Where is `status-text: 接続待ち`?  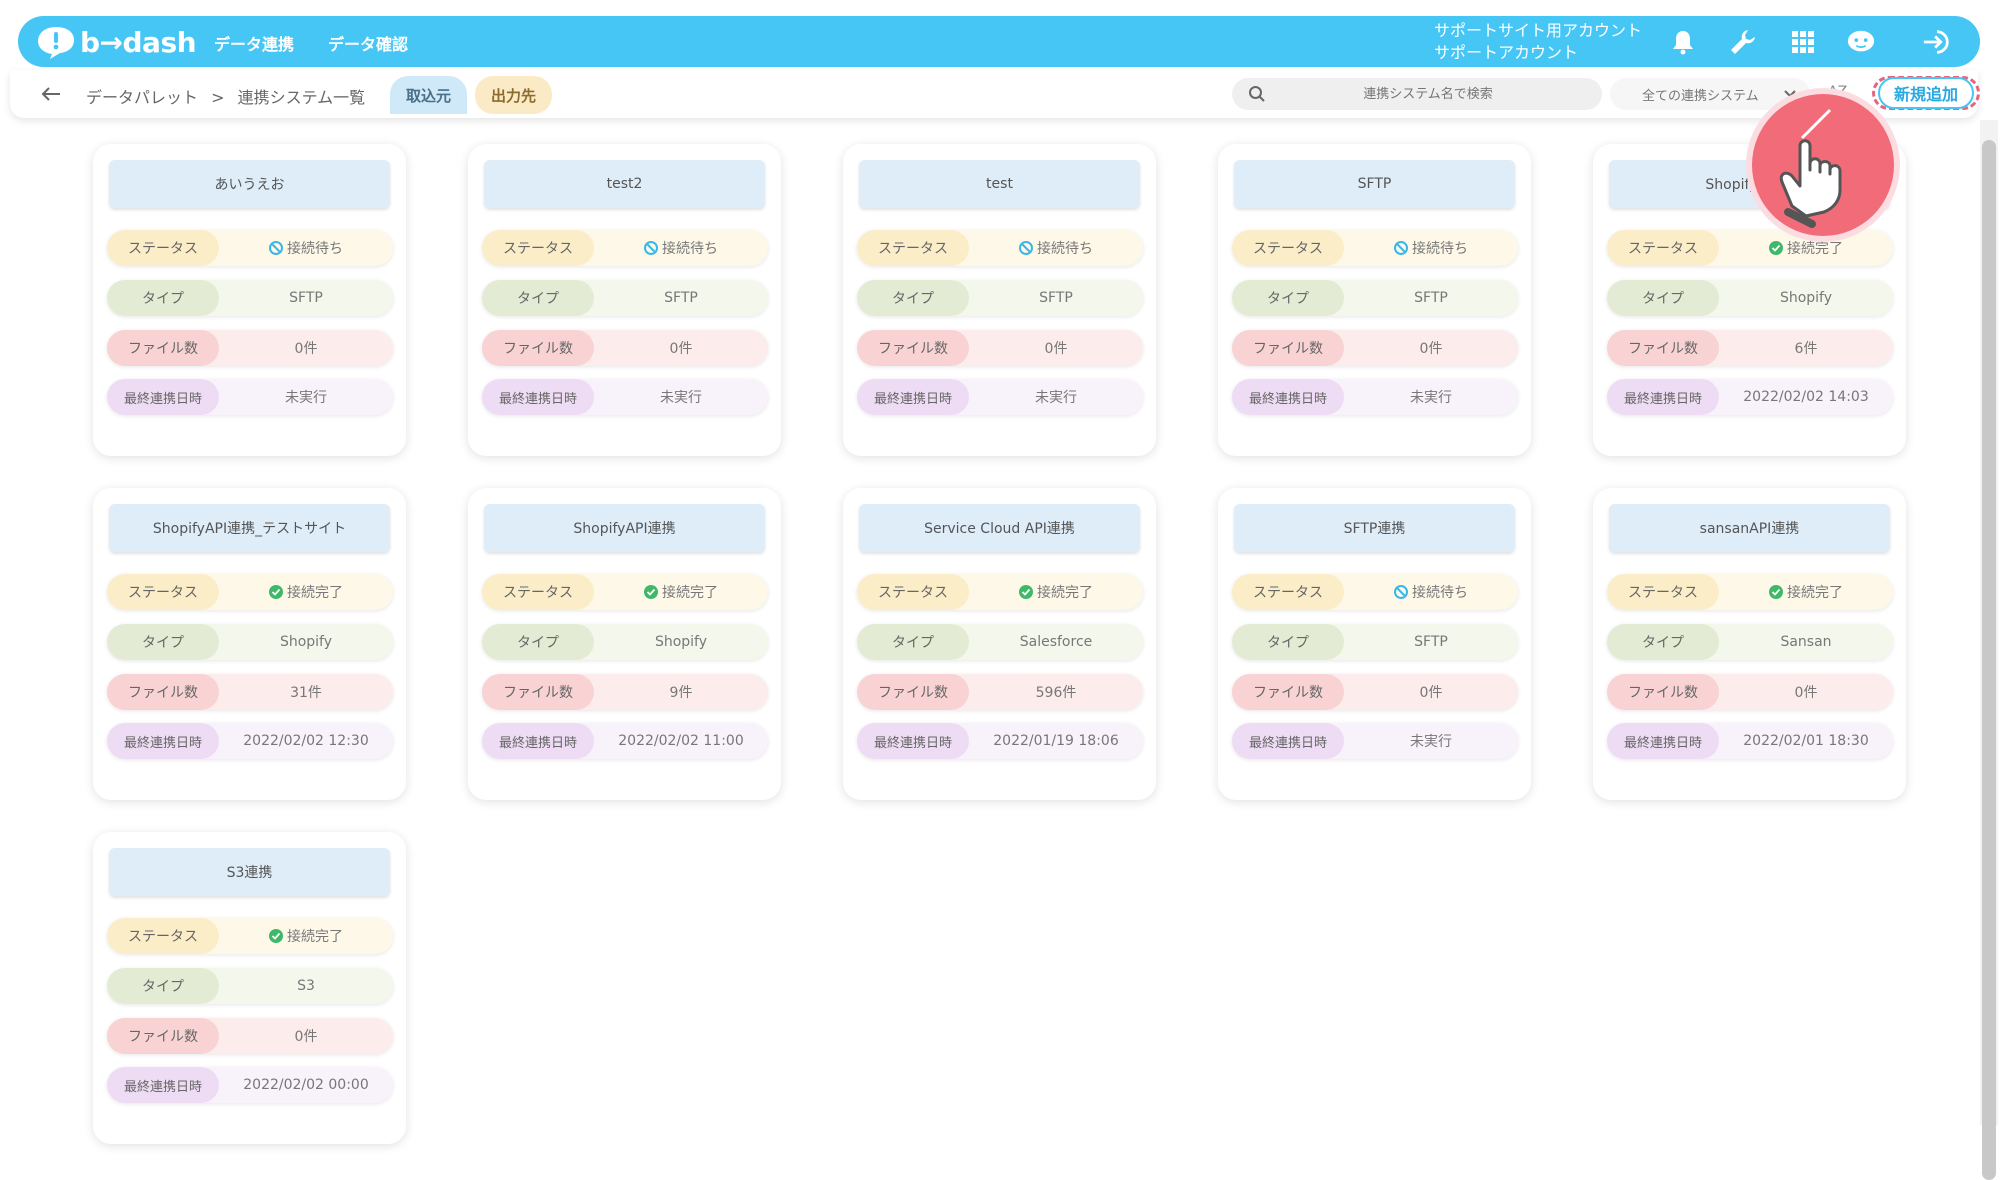
status-text: 接続待ち is located at coordinates (690, 249).